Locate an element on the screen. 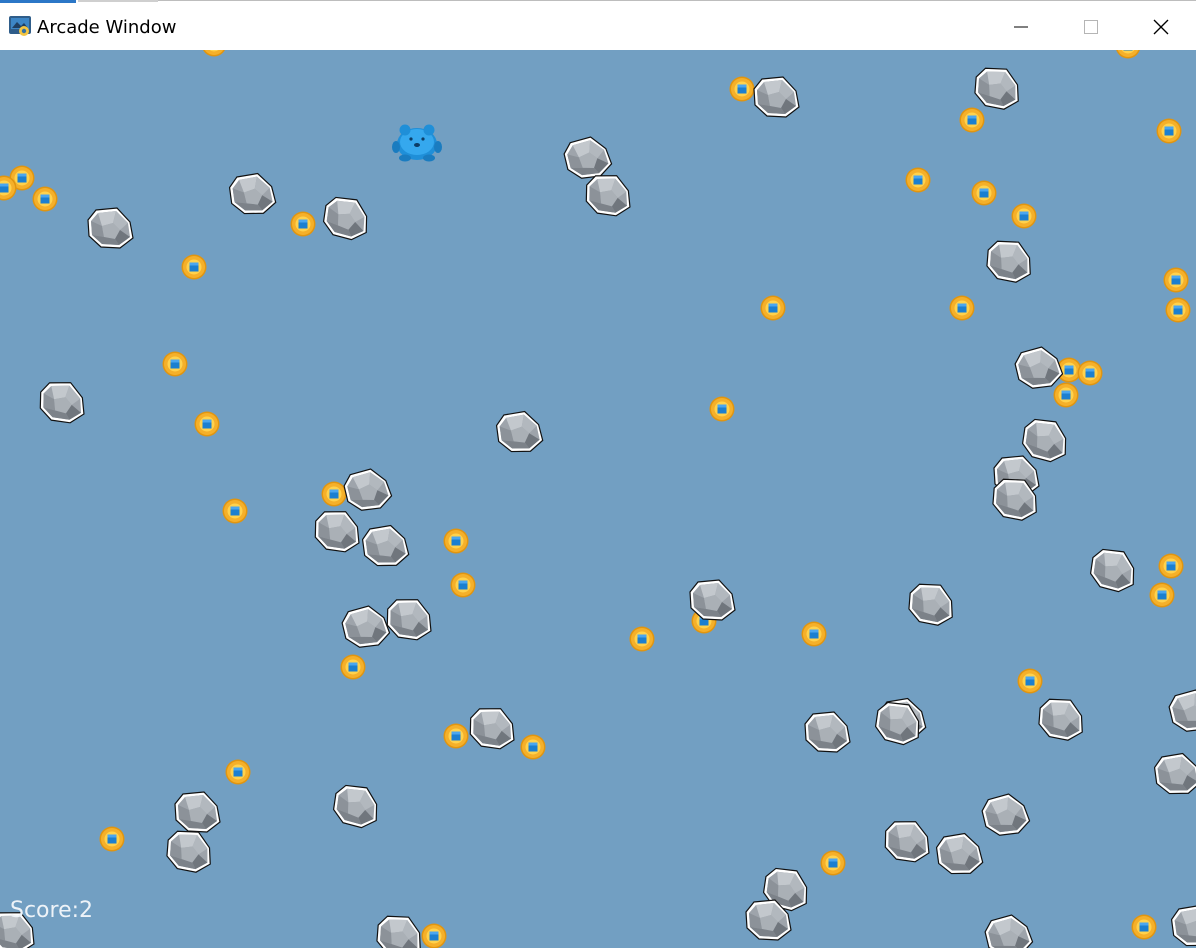  top-border is located at coordinates (677, 0).